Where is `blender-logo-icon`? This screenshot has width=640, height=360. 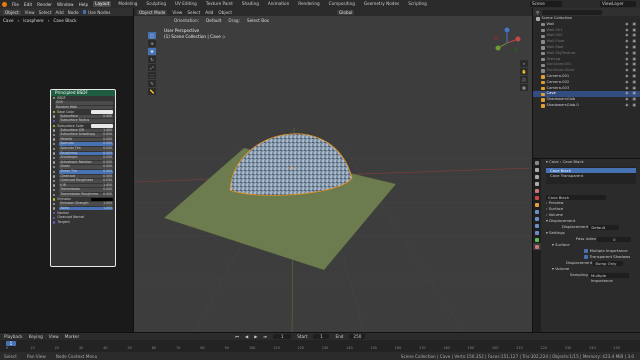
blender-logo-icon is located at coordinates (4, 4).